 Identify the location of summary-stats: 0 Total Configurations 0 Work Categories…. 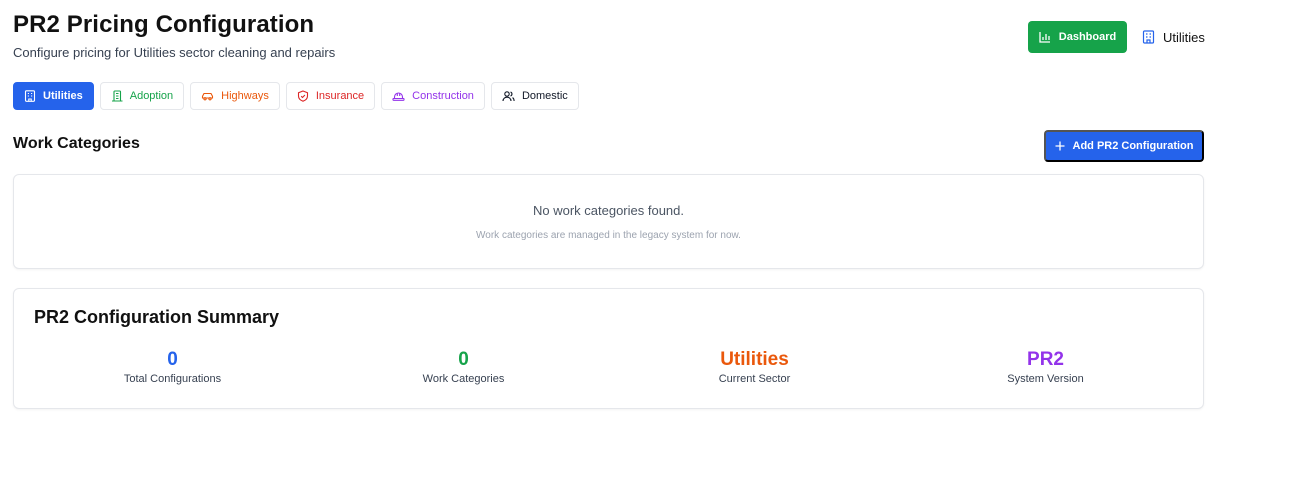
(609, 367).